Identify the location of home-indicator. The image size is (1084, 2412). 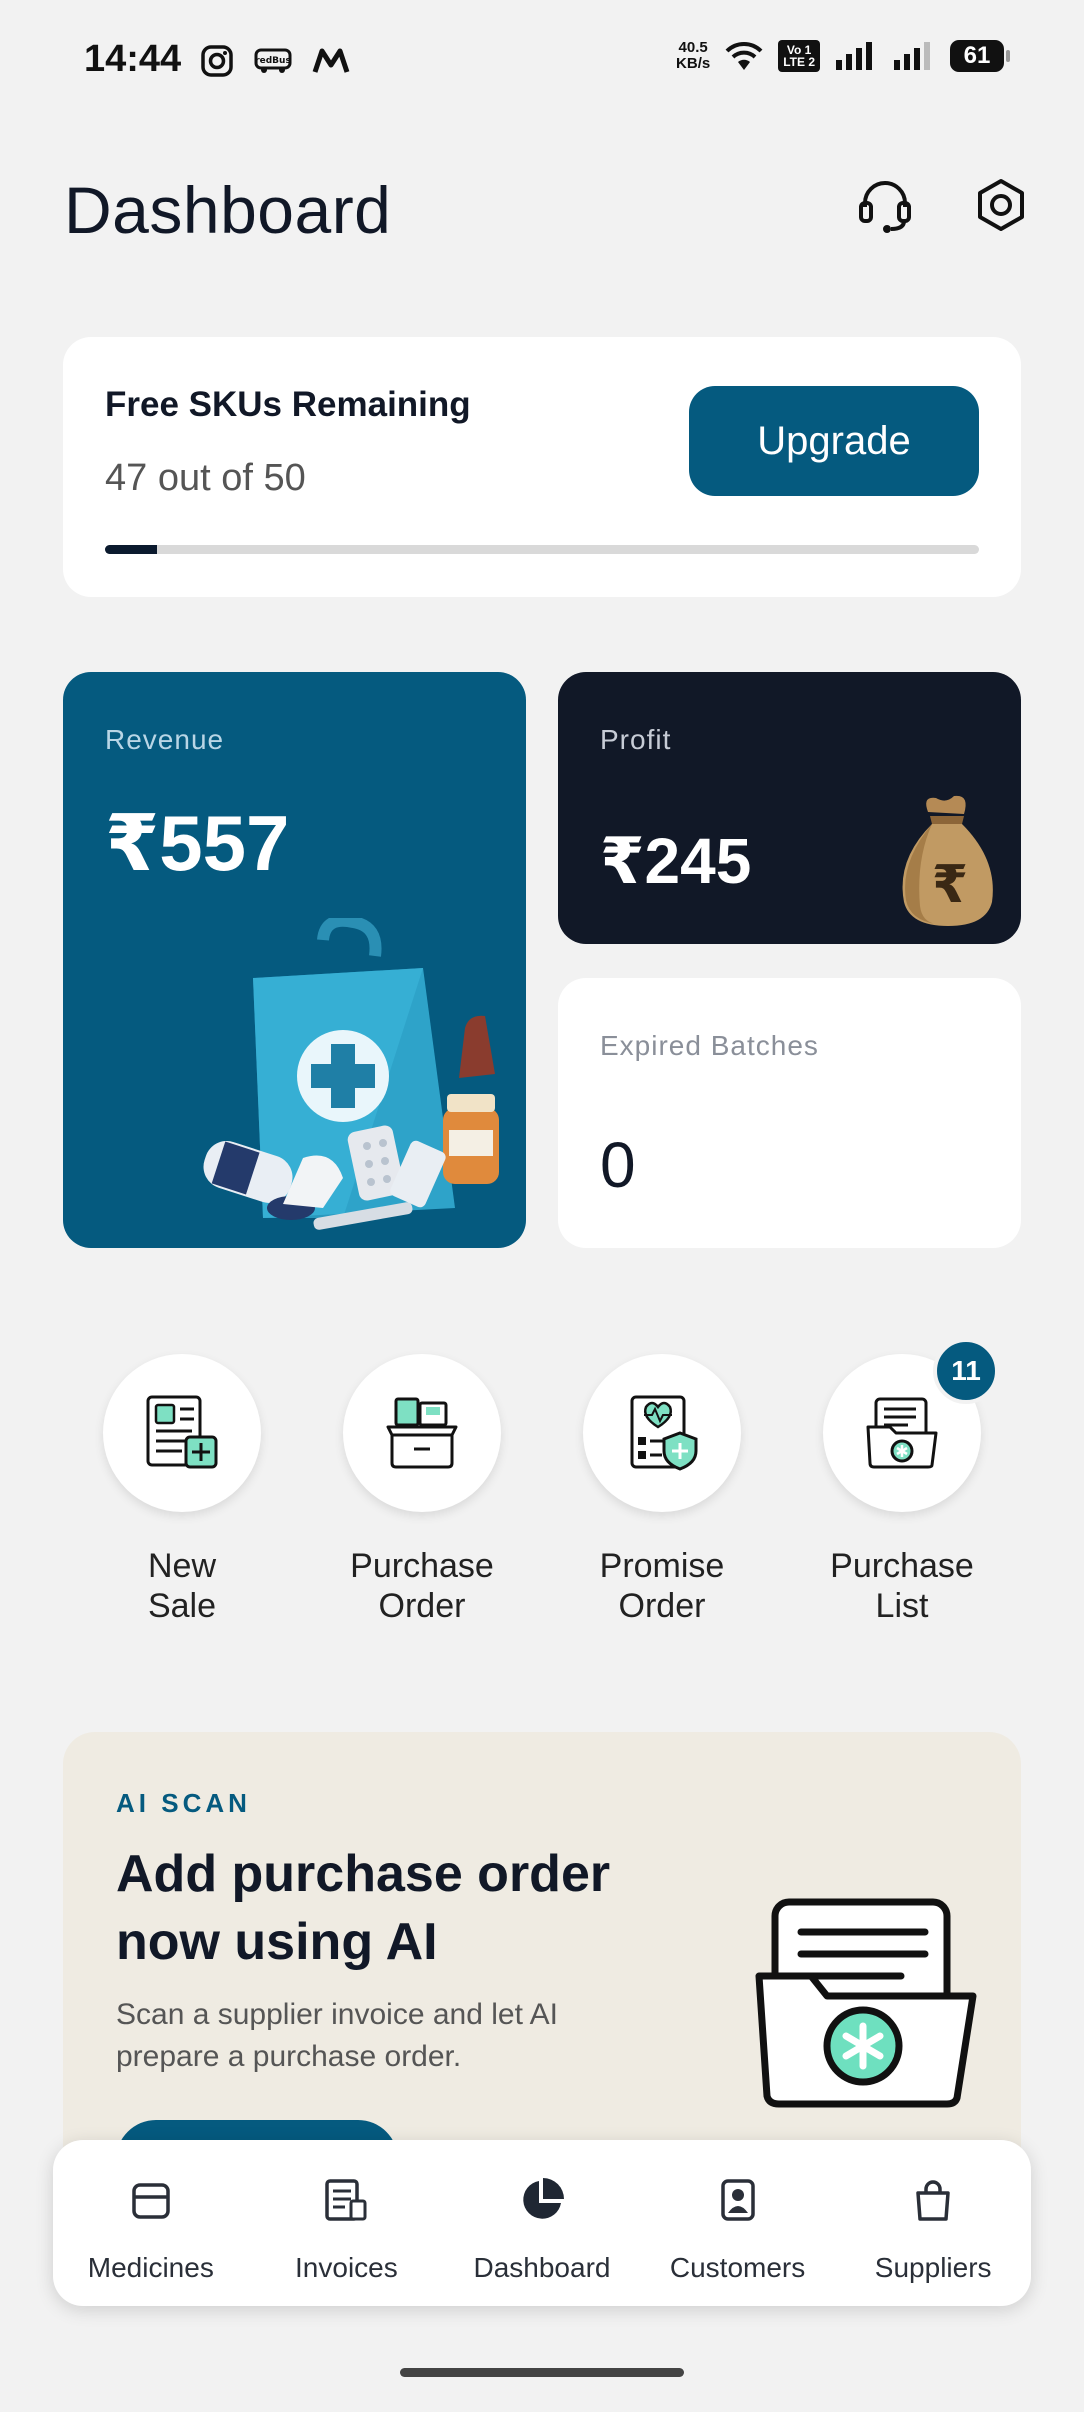
(542, 2372).